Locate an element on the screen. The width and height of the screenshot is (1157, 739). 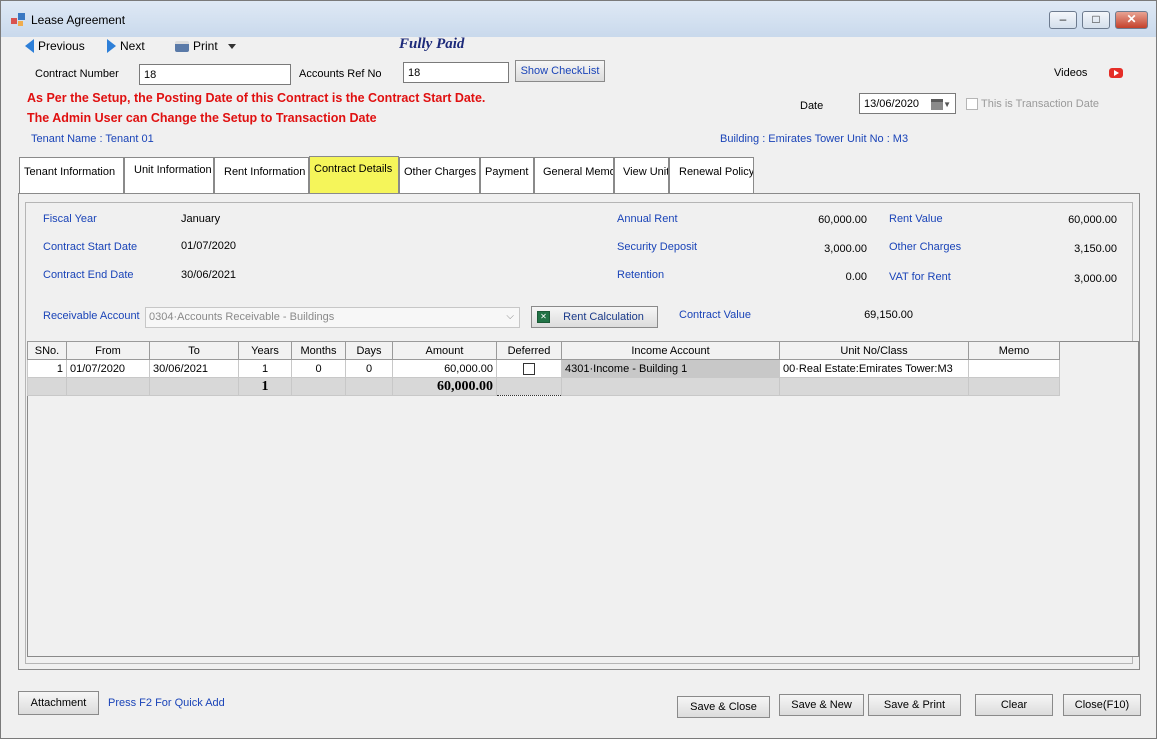
tab-contract-details: Contract Details is located at coordinates (354, 175).